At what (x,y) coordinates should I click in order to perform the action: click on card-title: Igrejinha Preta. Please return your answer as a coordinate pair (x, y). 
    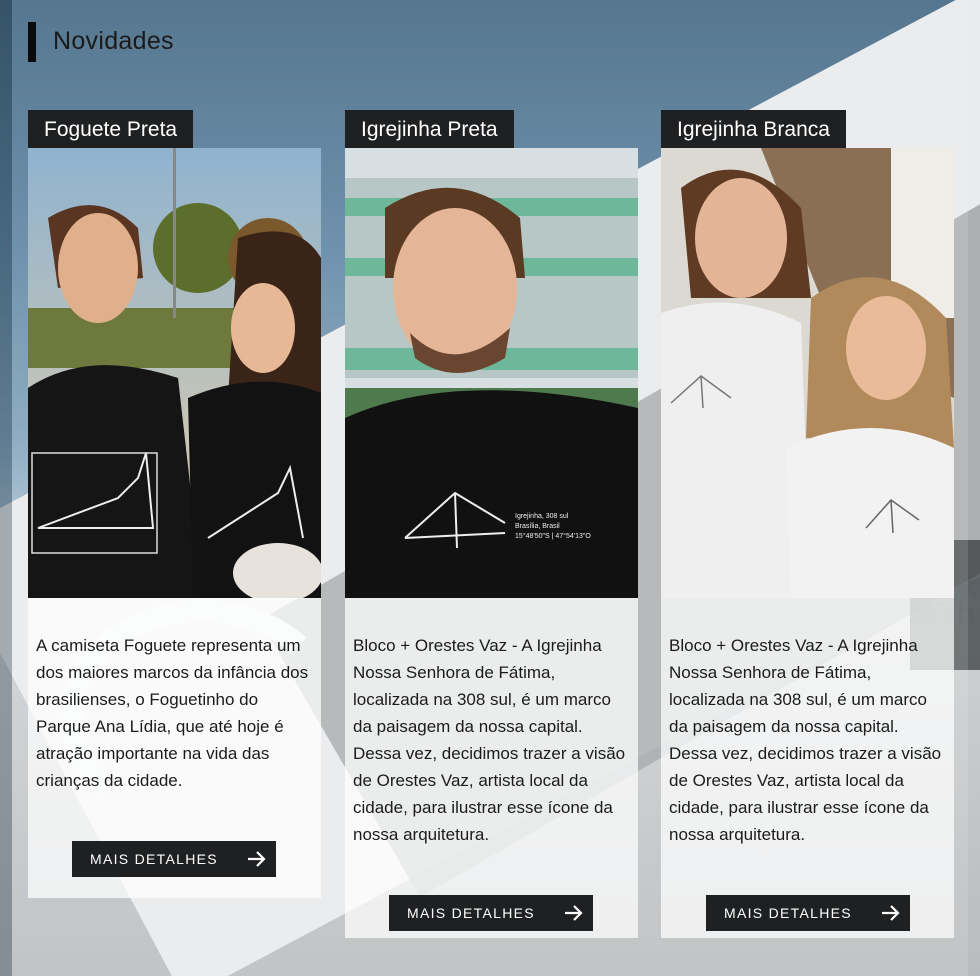
    Looking at the image, I should click on (429, 129).